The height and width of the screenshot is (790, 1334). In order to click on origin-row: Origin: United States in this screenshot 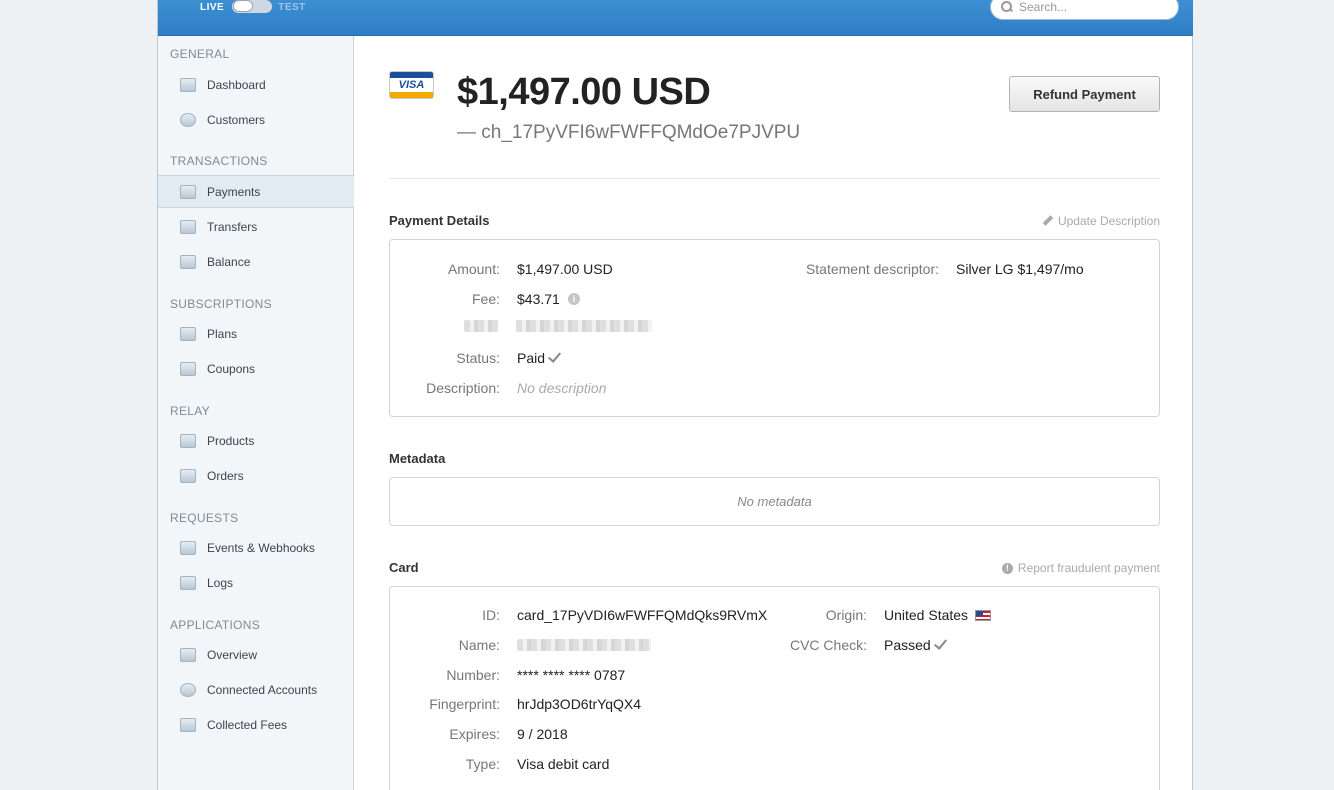, I will do `click(881, 615)`.